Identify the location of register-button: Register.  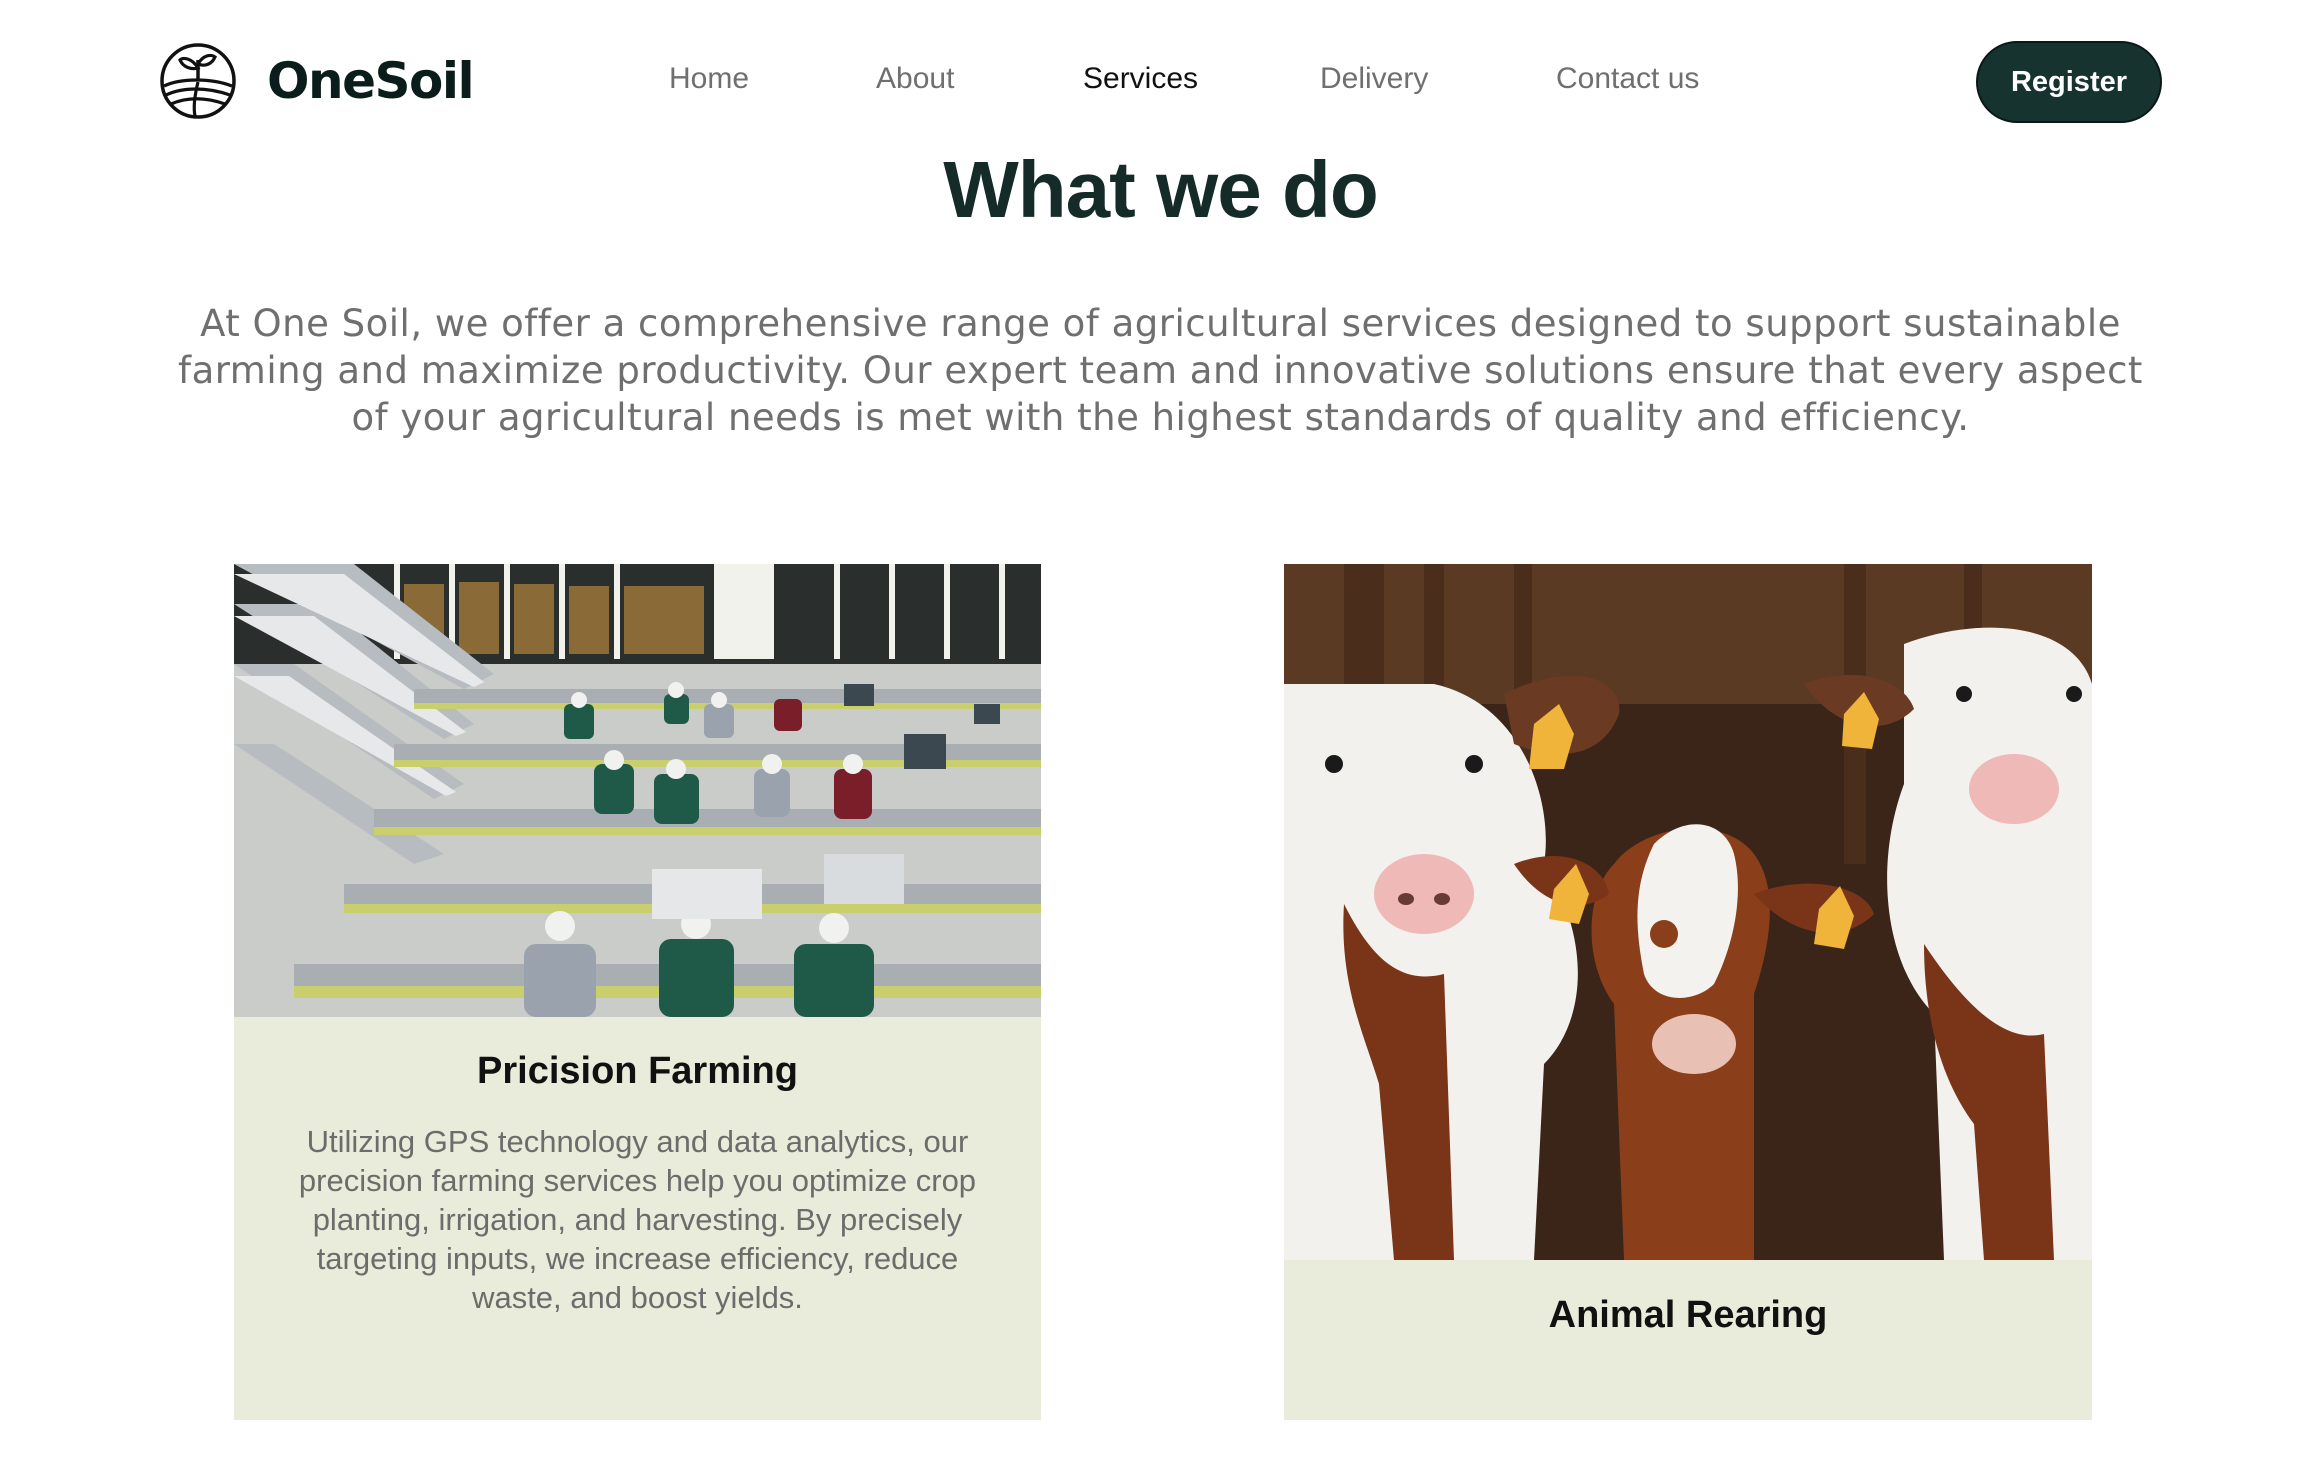
(2069, 82).